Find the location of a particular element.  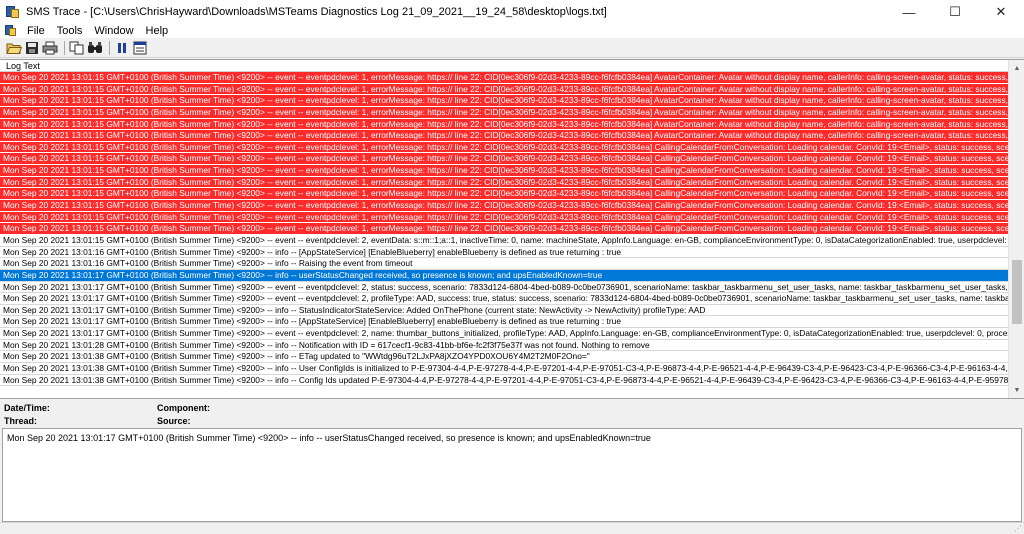

save-icon is located at coordinates (32, 48).